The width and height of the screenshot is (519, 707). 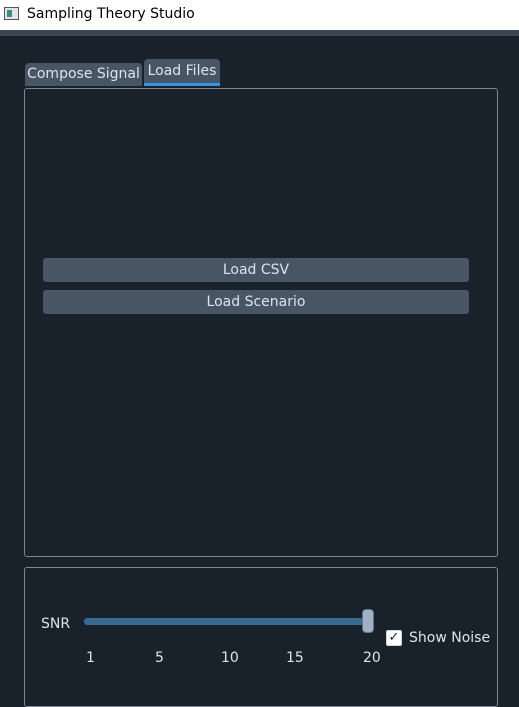 I want to click on show-noise-checkbox: ✓, so click(x=394, y=638).